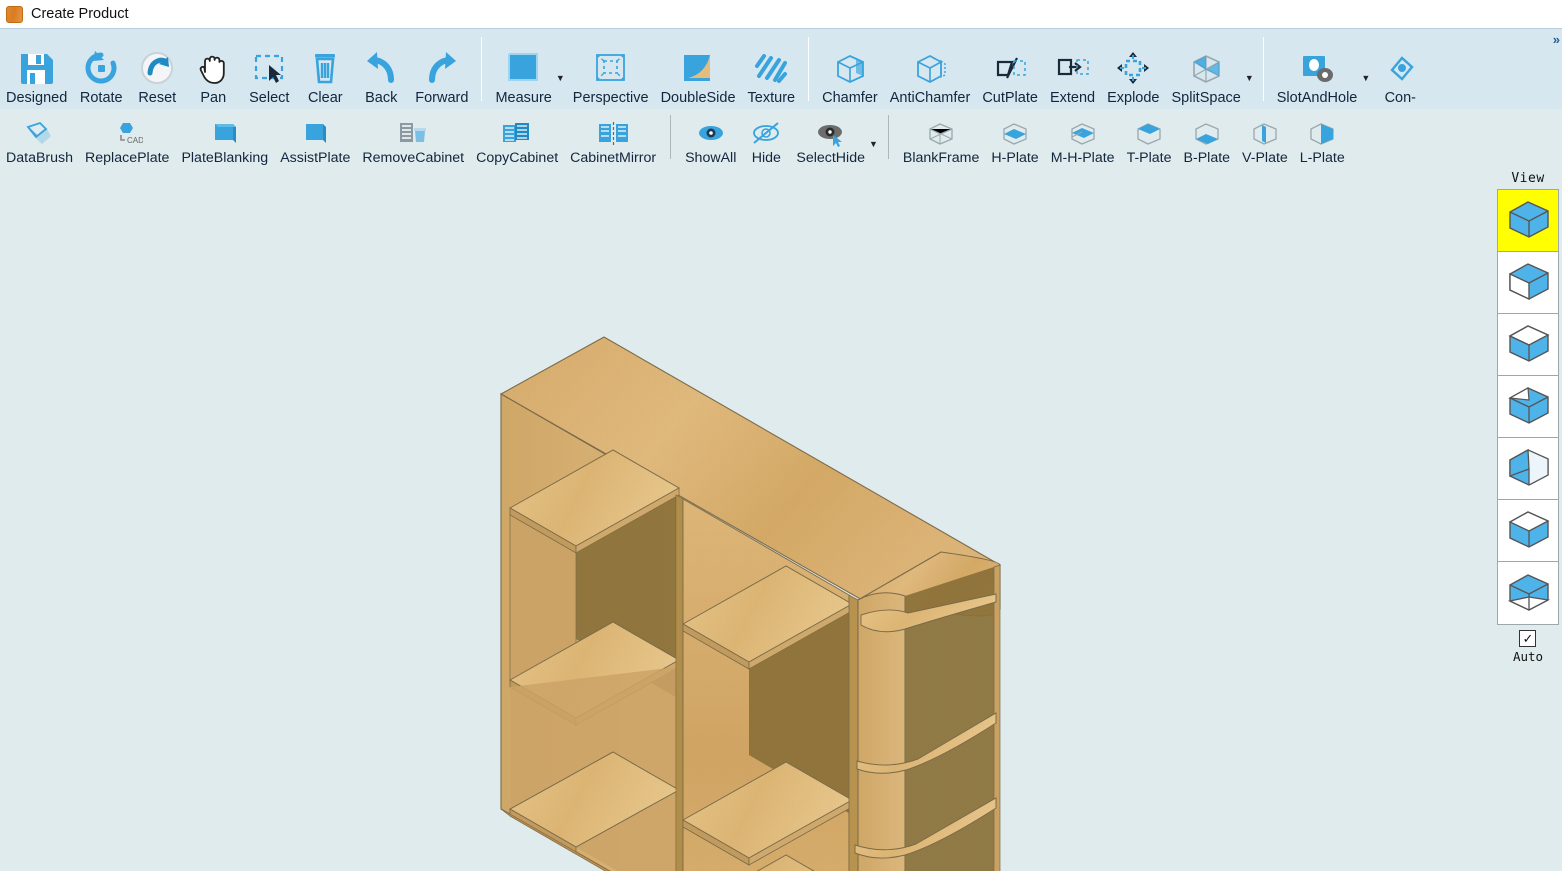 The image size is (1562, 871). I want to click on toolbar-button-explode: Explode, so click(1133, 69).